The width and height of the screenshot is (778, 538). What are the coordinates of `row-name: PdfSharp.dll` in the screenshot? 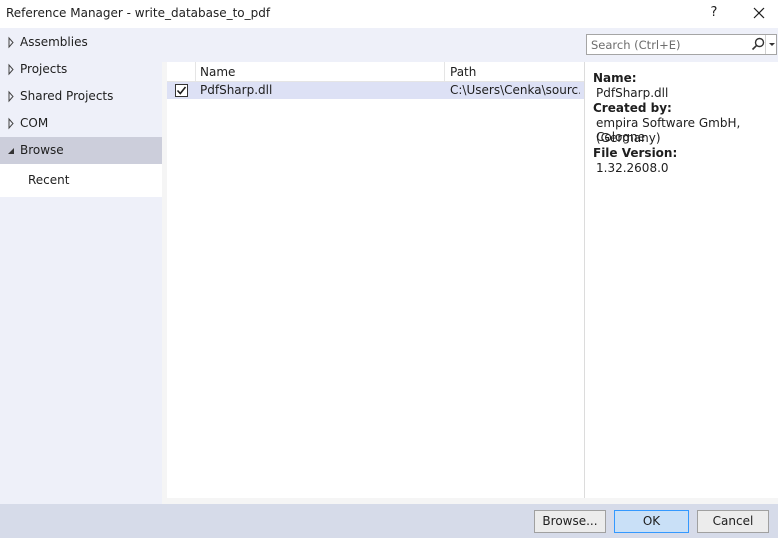 It's located at (236, 90).